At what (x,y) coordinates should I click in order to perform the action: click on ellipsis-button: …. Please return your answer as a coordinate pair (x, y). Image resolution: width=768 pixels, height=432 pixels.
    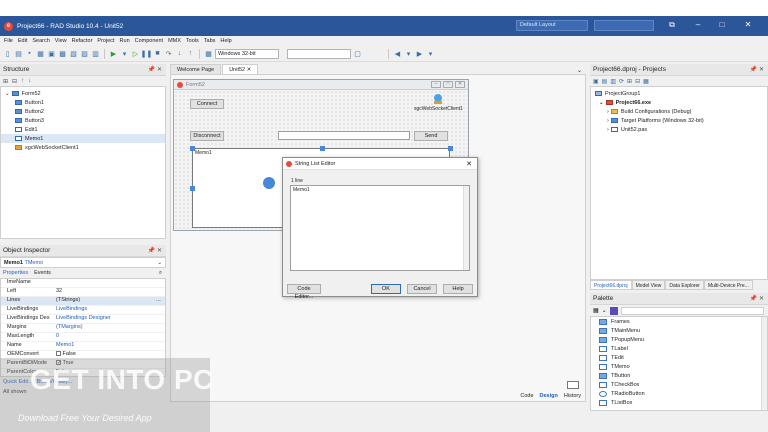
    Looking at the image, I should click on (159, 301).